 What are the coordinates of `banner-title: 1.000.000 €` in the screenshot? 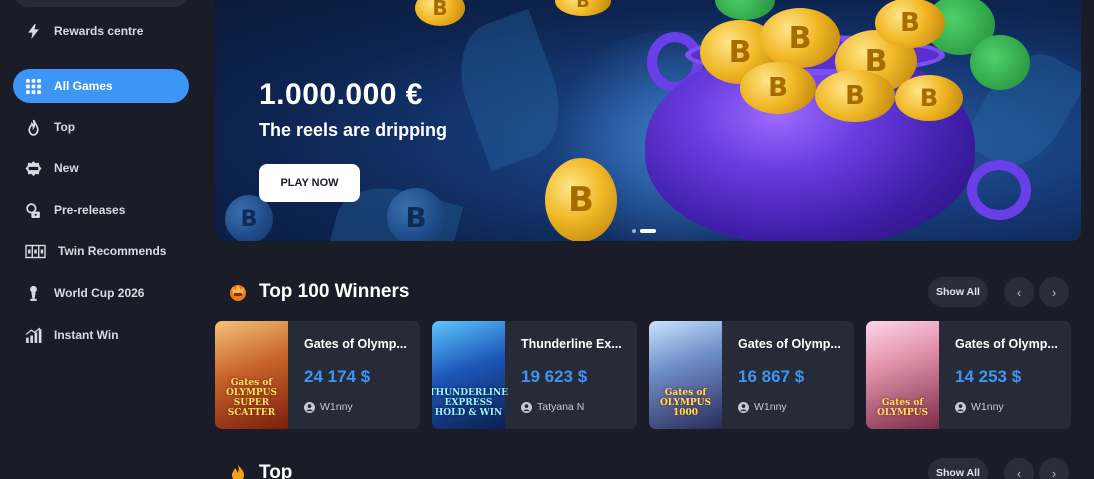 It's located at (341, 94).